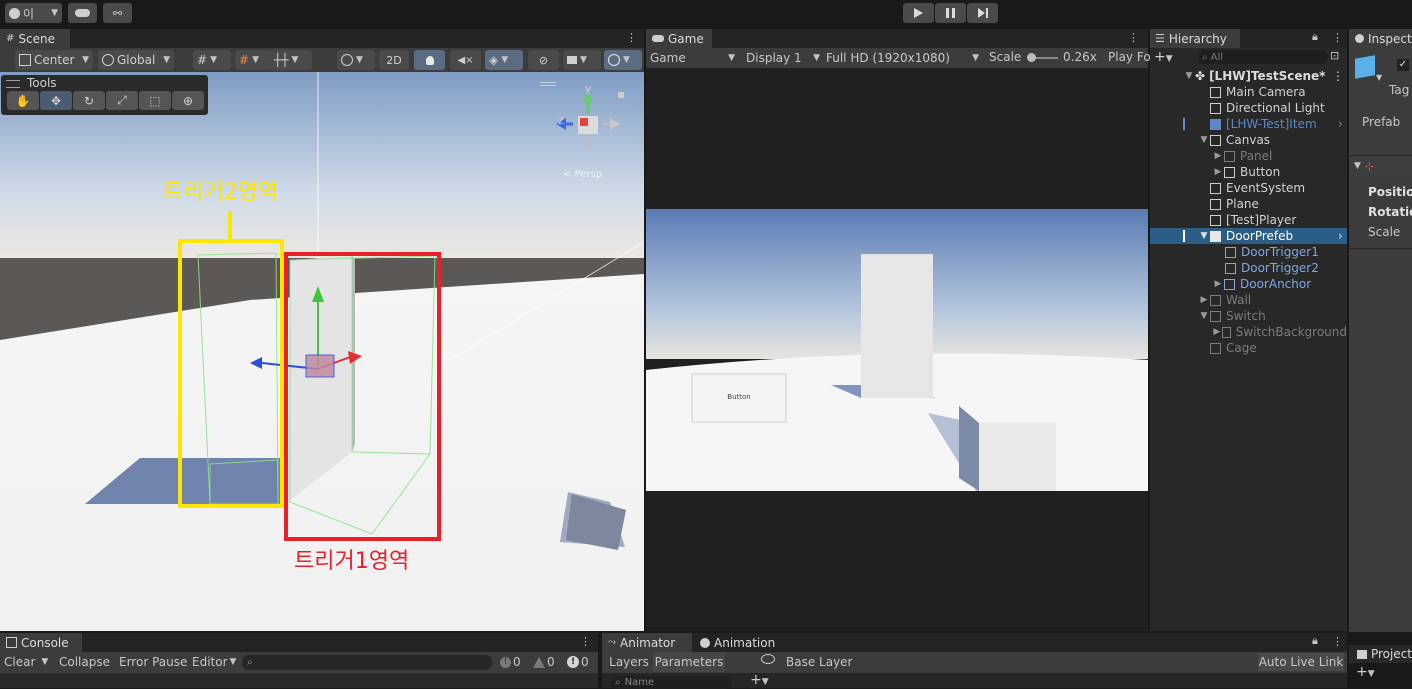  I want to click on animator-lock-icon: 🔒︎, so click(1315, 641).